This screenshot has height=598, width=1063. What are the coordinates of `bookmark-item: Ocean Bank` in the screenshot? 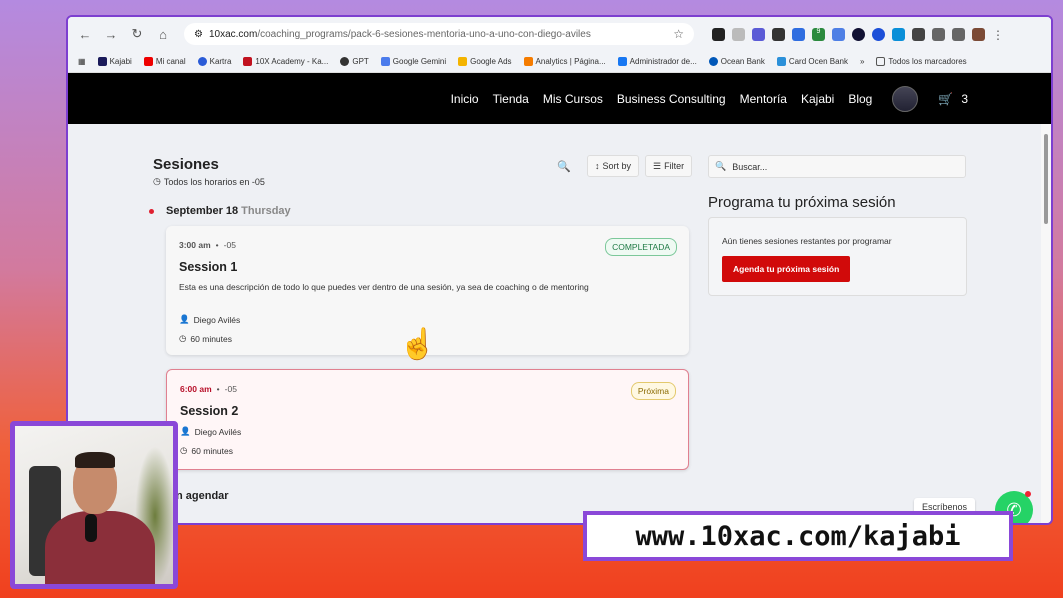 It's located at (736, 61).